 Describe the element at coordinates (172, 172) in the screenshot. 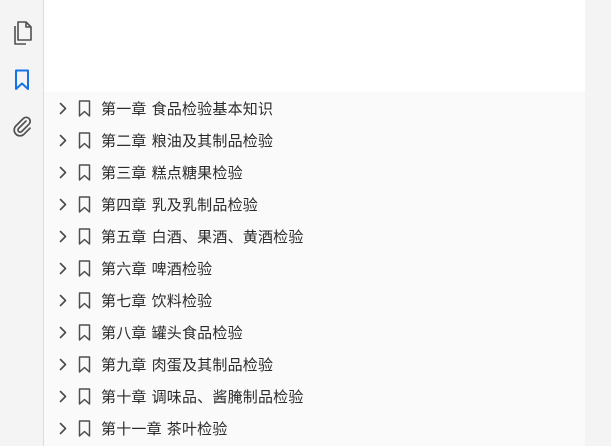

I see `bookmark-label: 第三章 糕点糖果检验` at that location.